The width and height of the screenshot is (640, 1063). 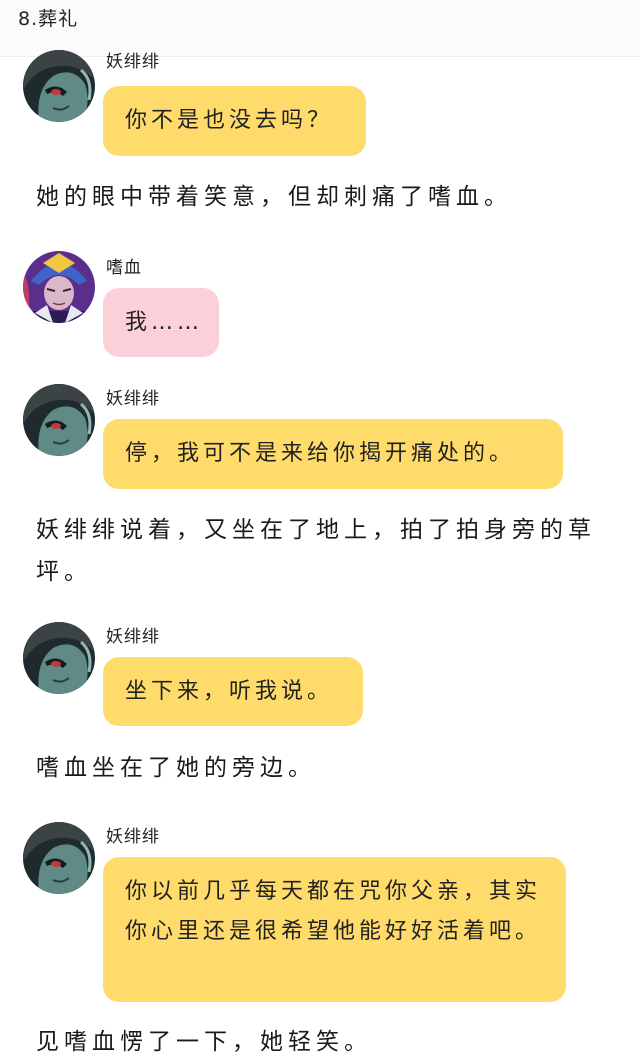 I want to click on narration-text: 见嗜血愣了一下，她轻笑。, so click(x=204, y=1042).